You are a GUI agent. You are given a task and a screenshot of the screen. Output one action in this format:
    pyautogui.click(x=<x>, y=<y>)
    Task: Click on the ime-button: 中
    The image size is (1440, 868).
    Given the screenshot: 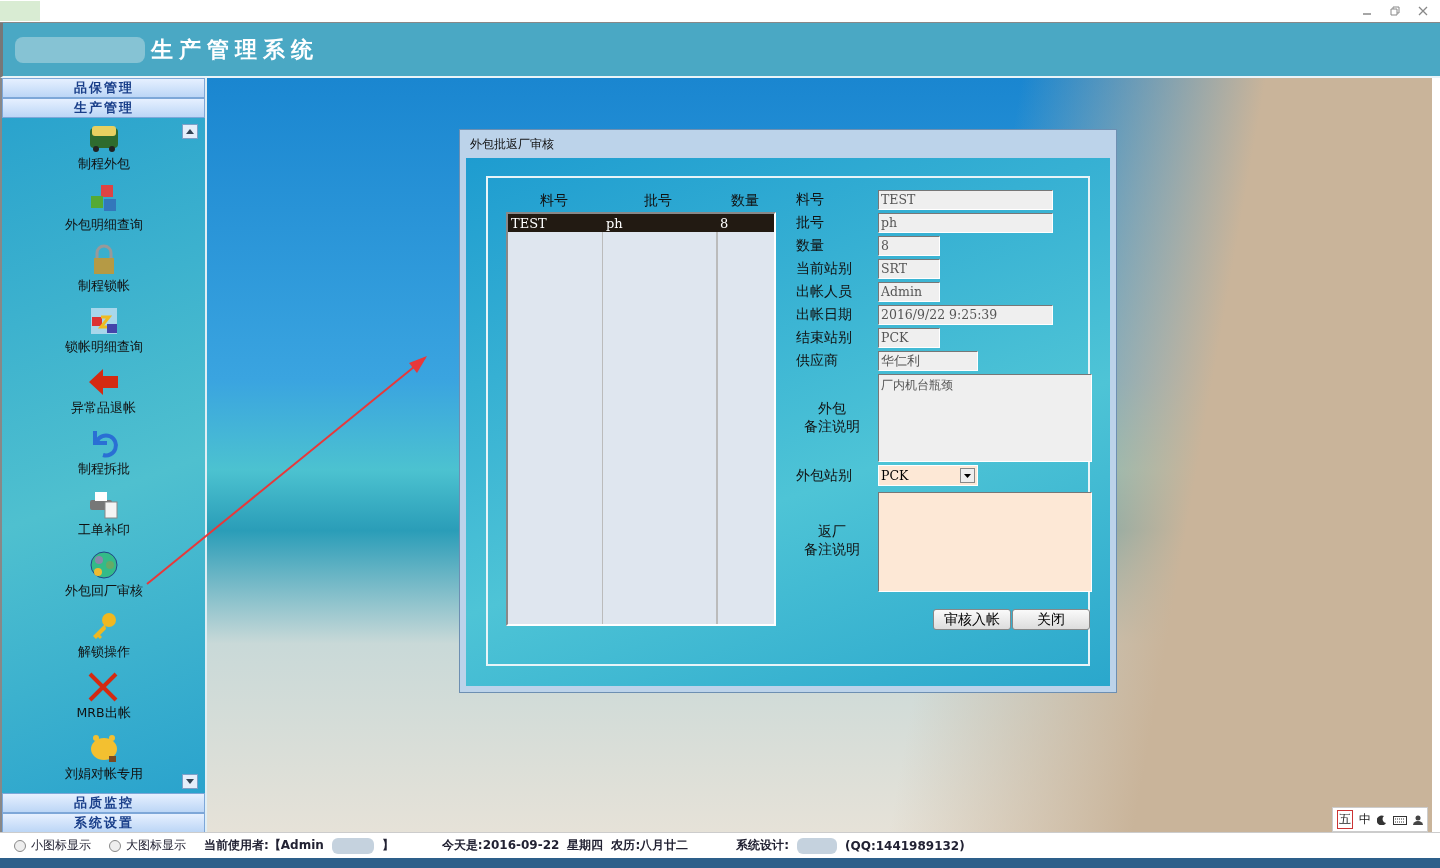 What is the action you would take?
    pyautogui.click(x=1365, y=819)
    